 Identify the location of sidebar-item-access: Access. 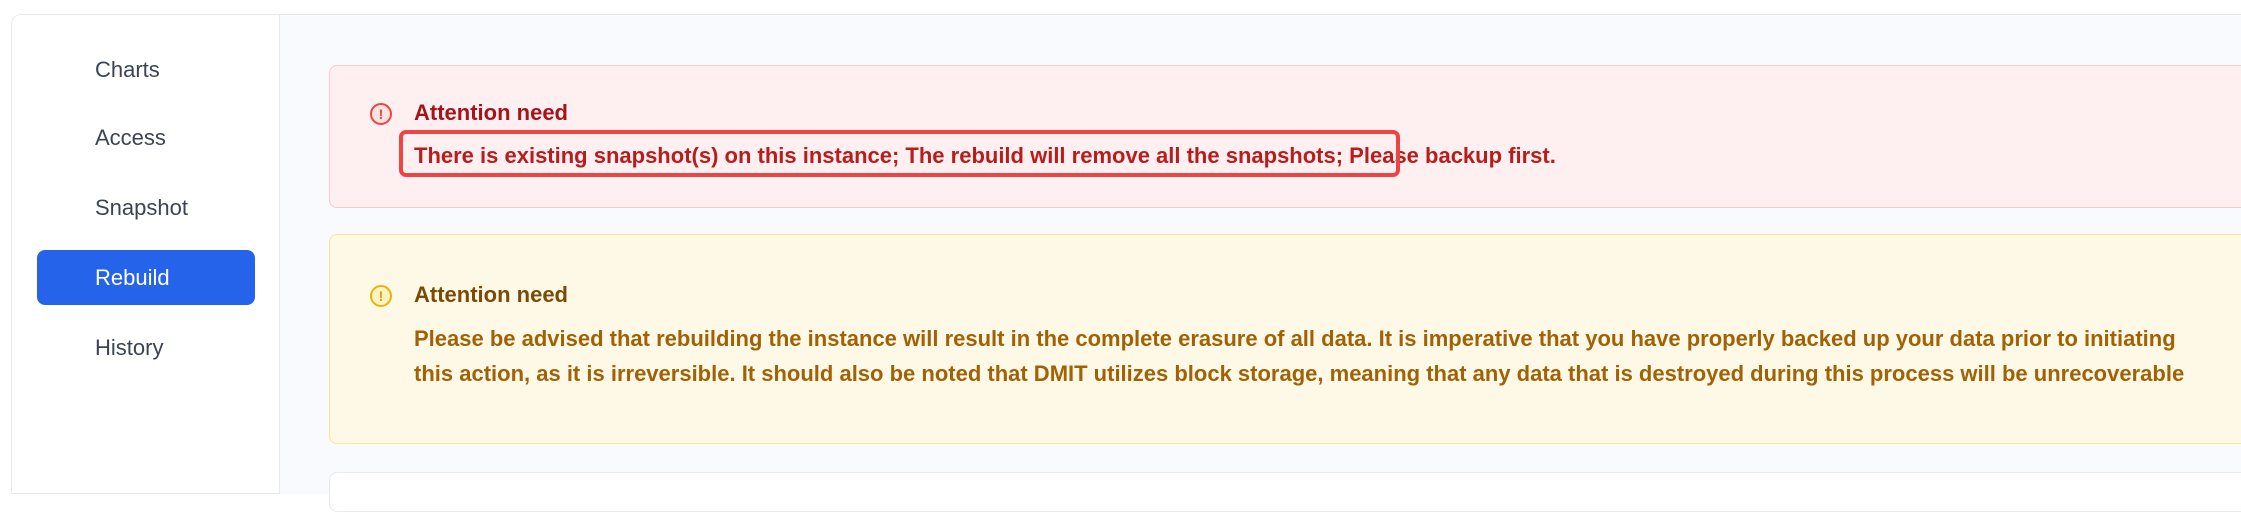
(146, 137).